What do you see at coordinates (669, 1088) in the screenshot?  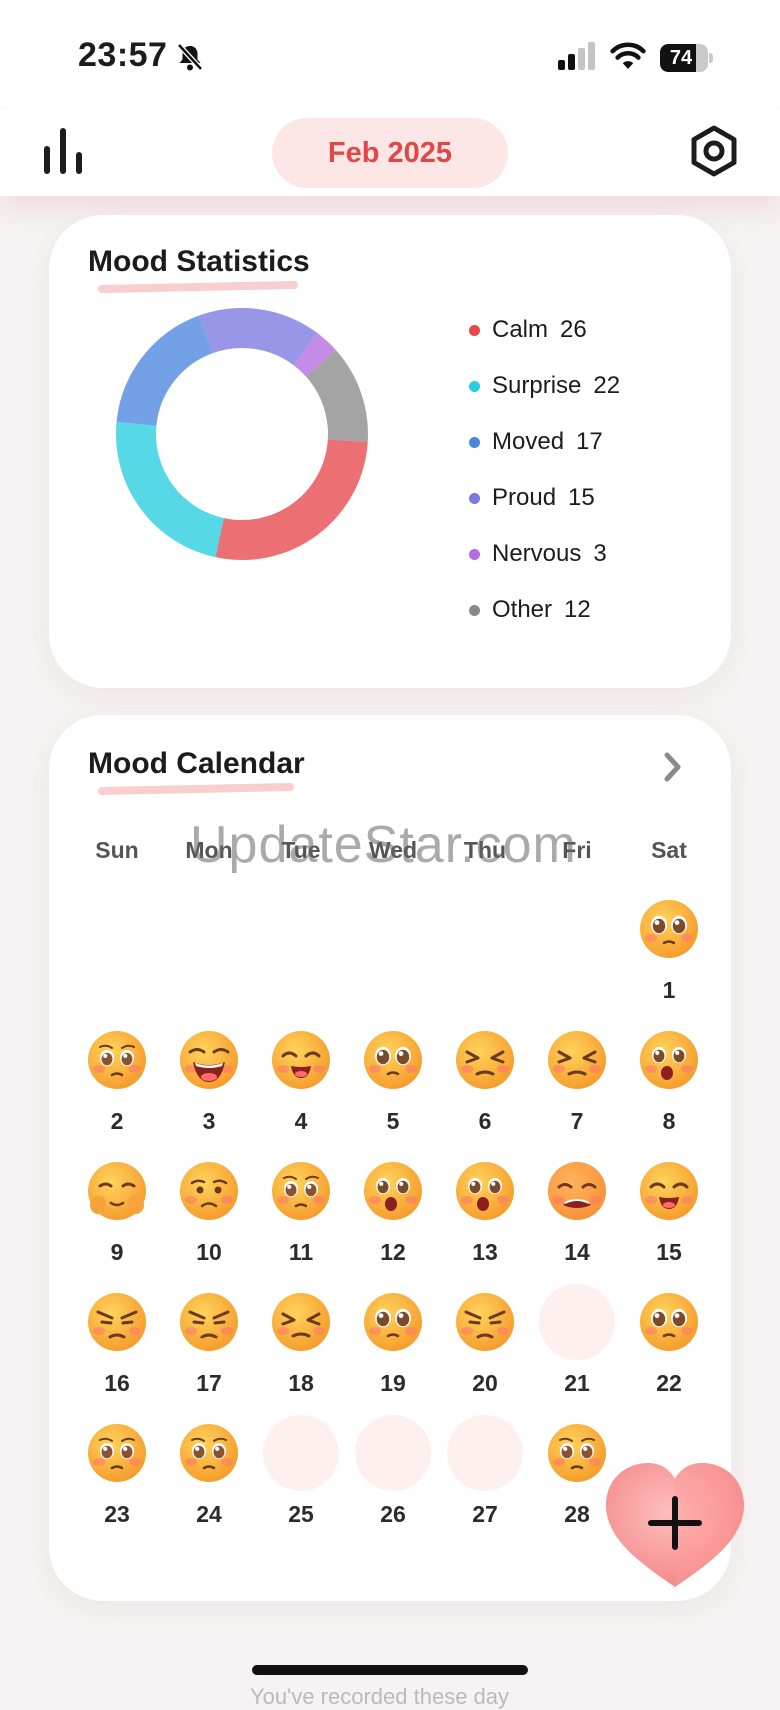 I see `calendar-day: 8` at bounding box center [669, 1088].